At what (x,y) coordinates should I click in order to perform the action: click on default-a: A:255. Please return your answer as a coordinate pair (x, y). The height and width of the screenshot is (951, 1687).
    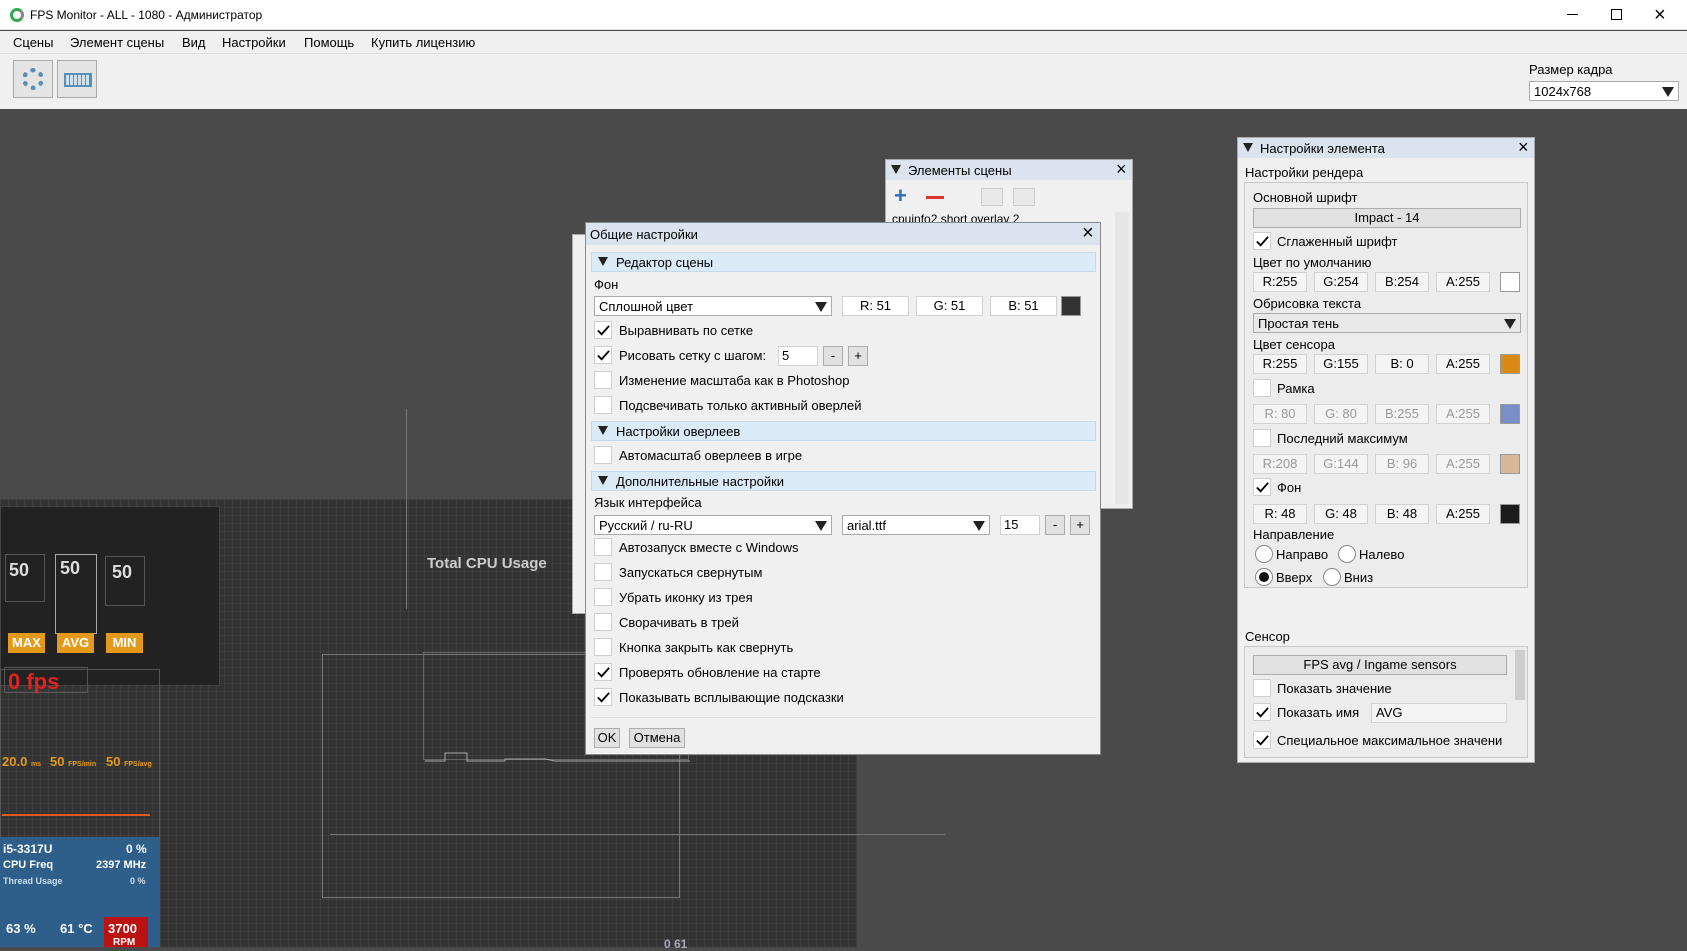
    Looking at the image, I should click on (1463, 282).